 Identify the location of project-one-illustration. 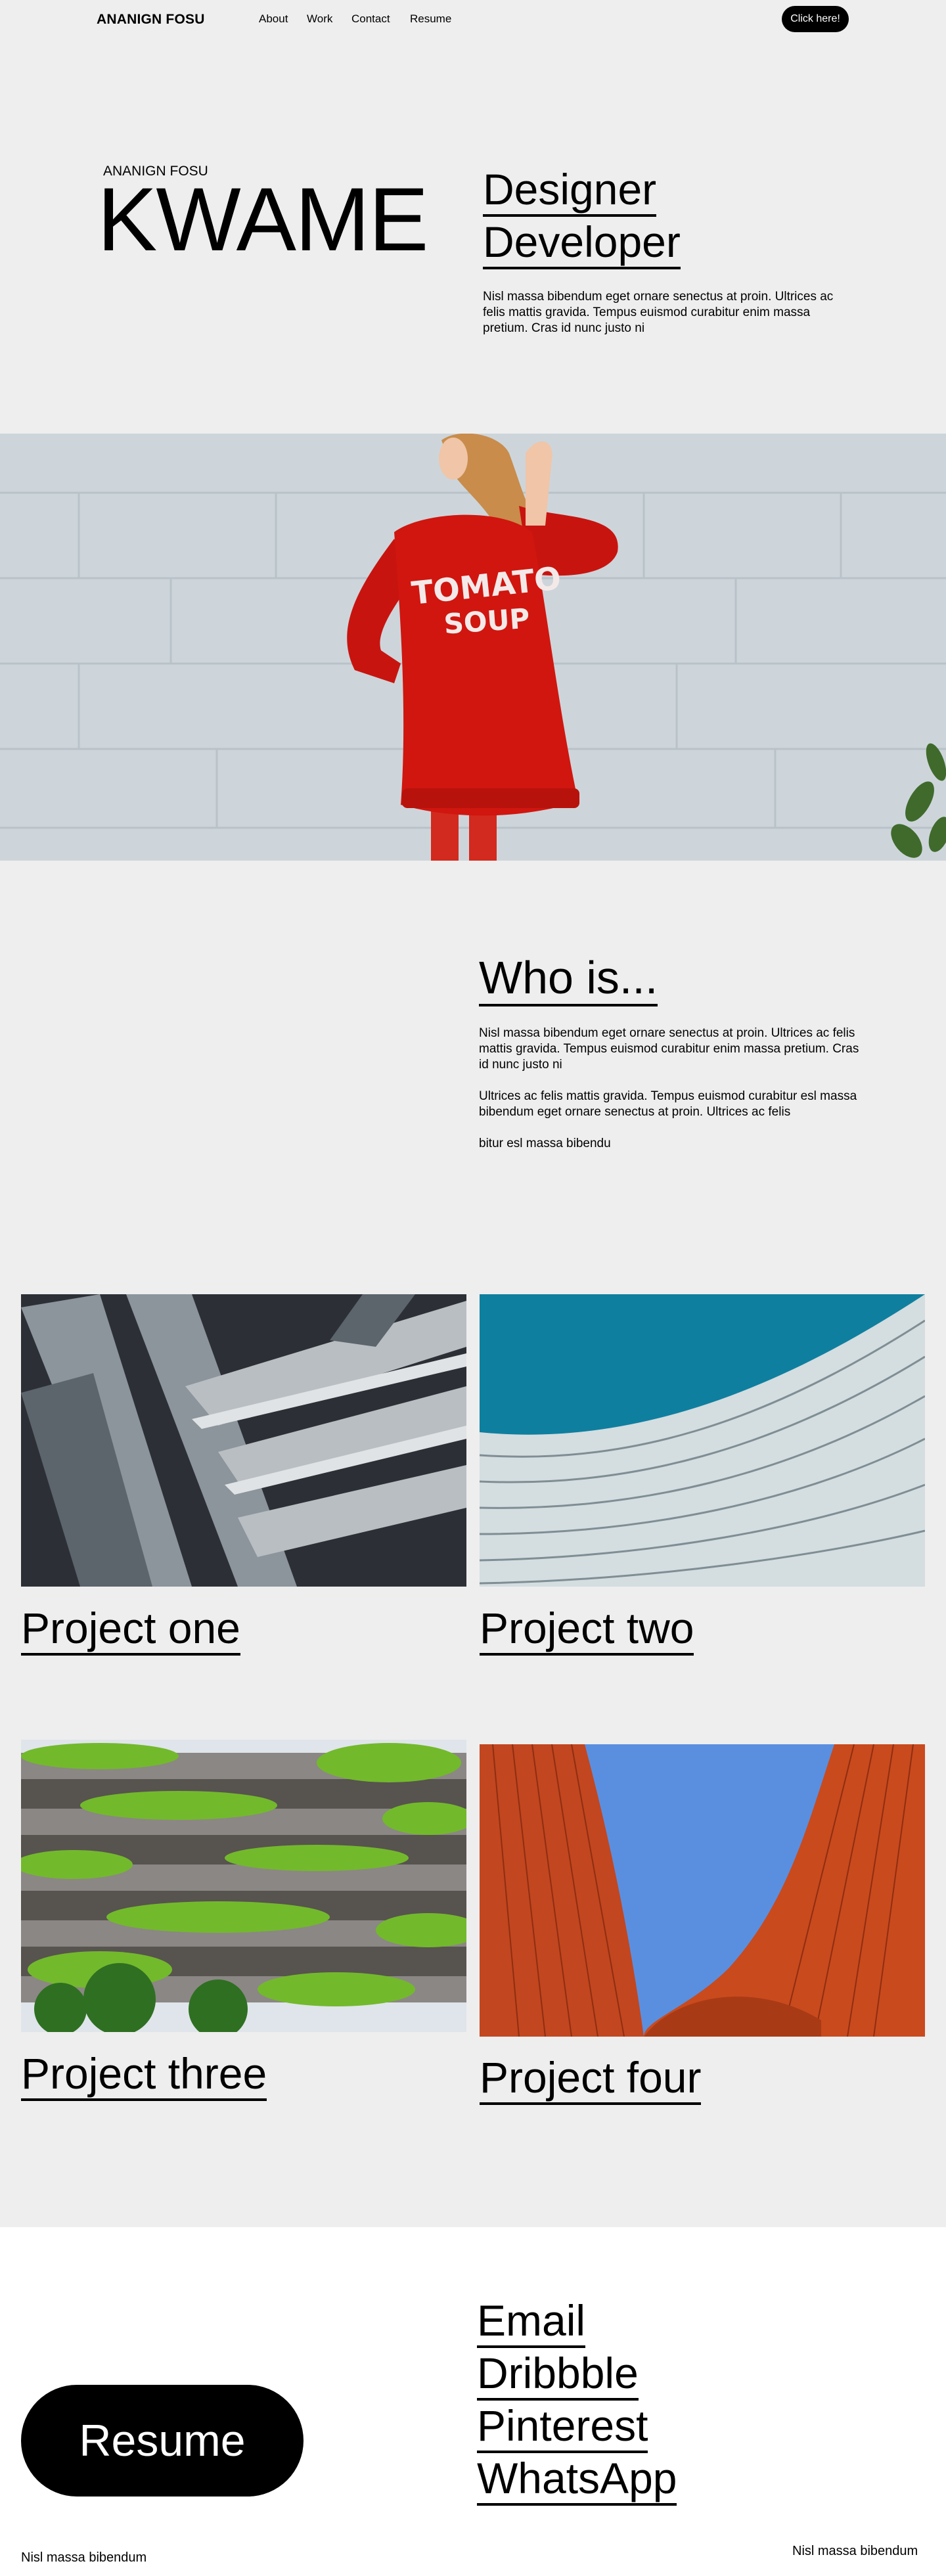
(243, 1440).